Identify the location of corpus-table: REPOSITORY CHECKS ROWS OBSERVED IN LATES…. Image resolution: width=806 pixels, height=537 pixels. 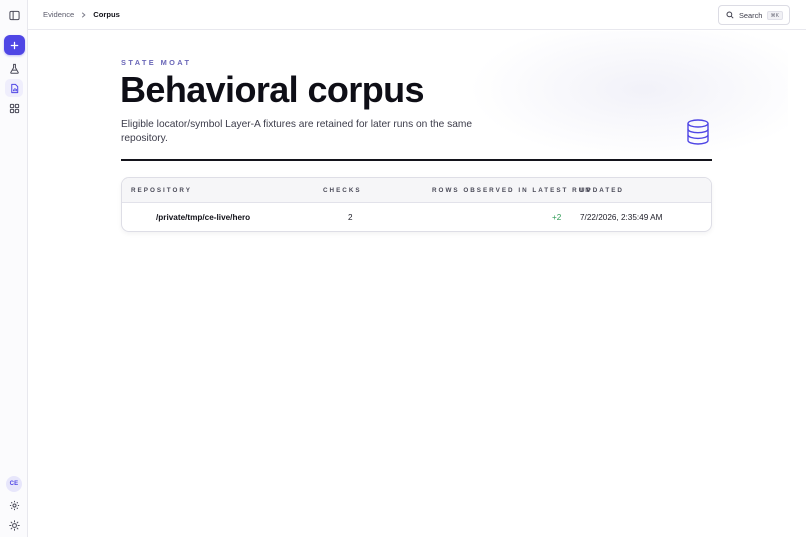
(416, 204).